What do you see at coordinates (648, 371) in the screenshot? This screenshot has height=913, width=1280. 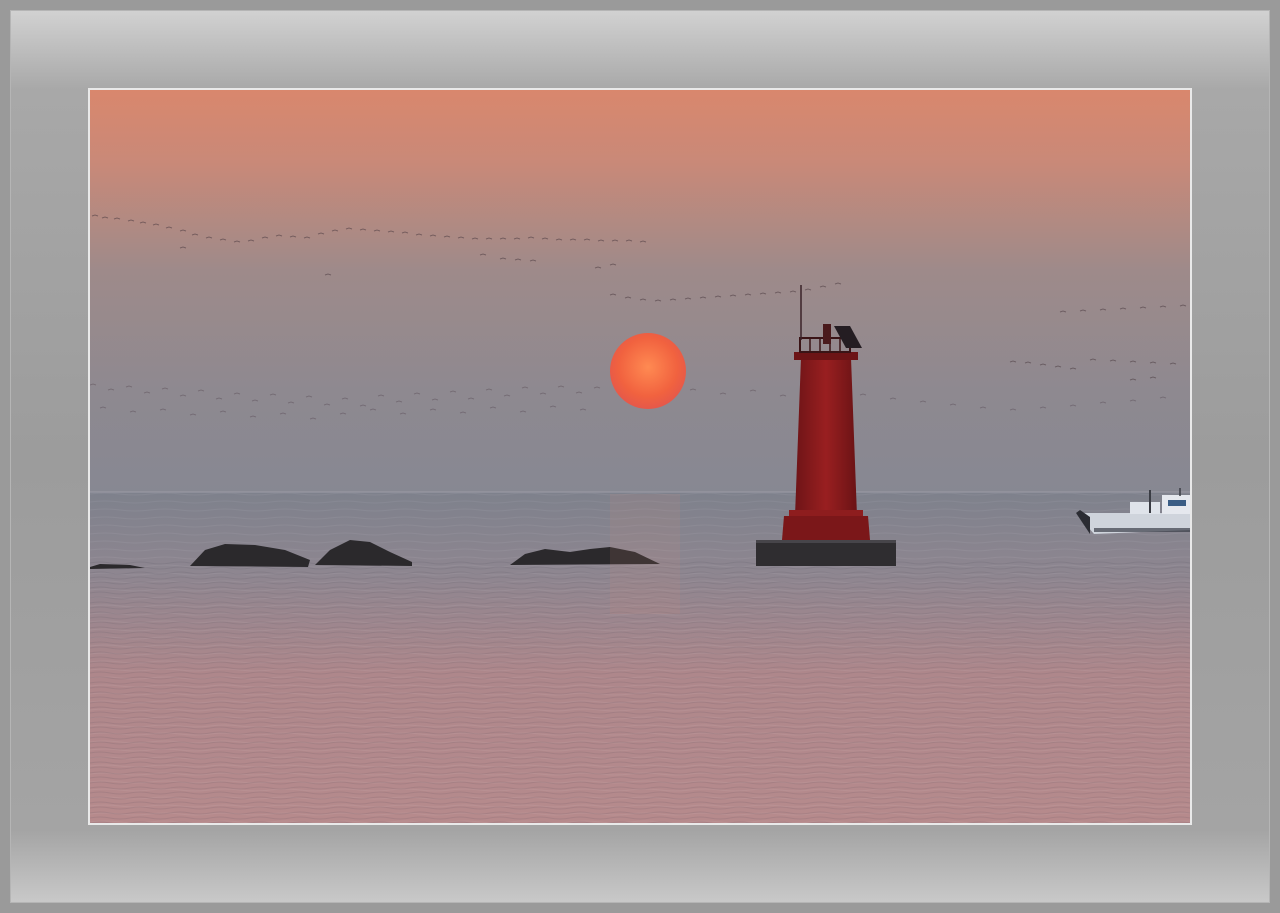 I see `sun` at bounding box center [648, 371].